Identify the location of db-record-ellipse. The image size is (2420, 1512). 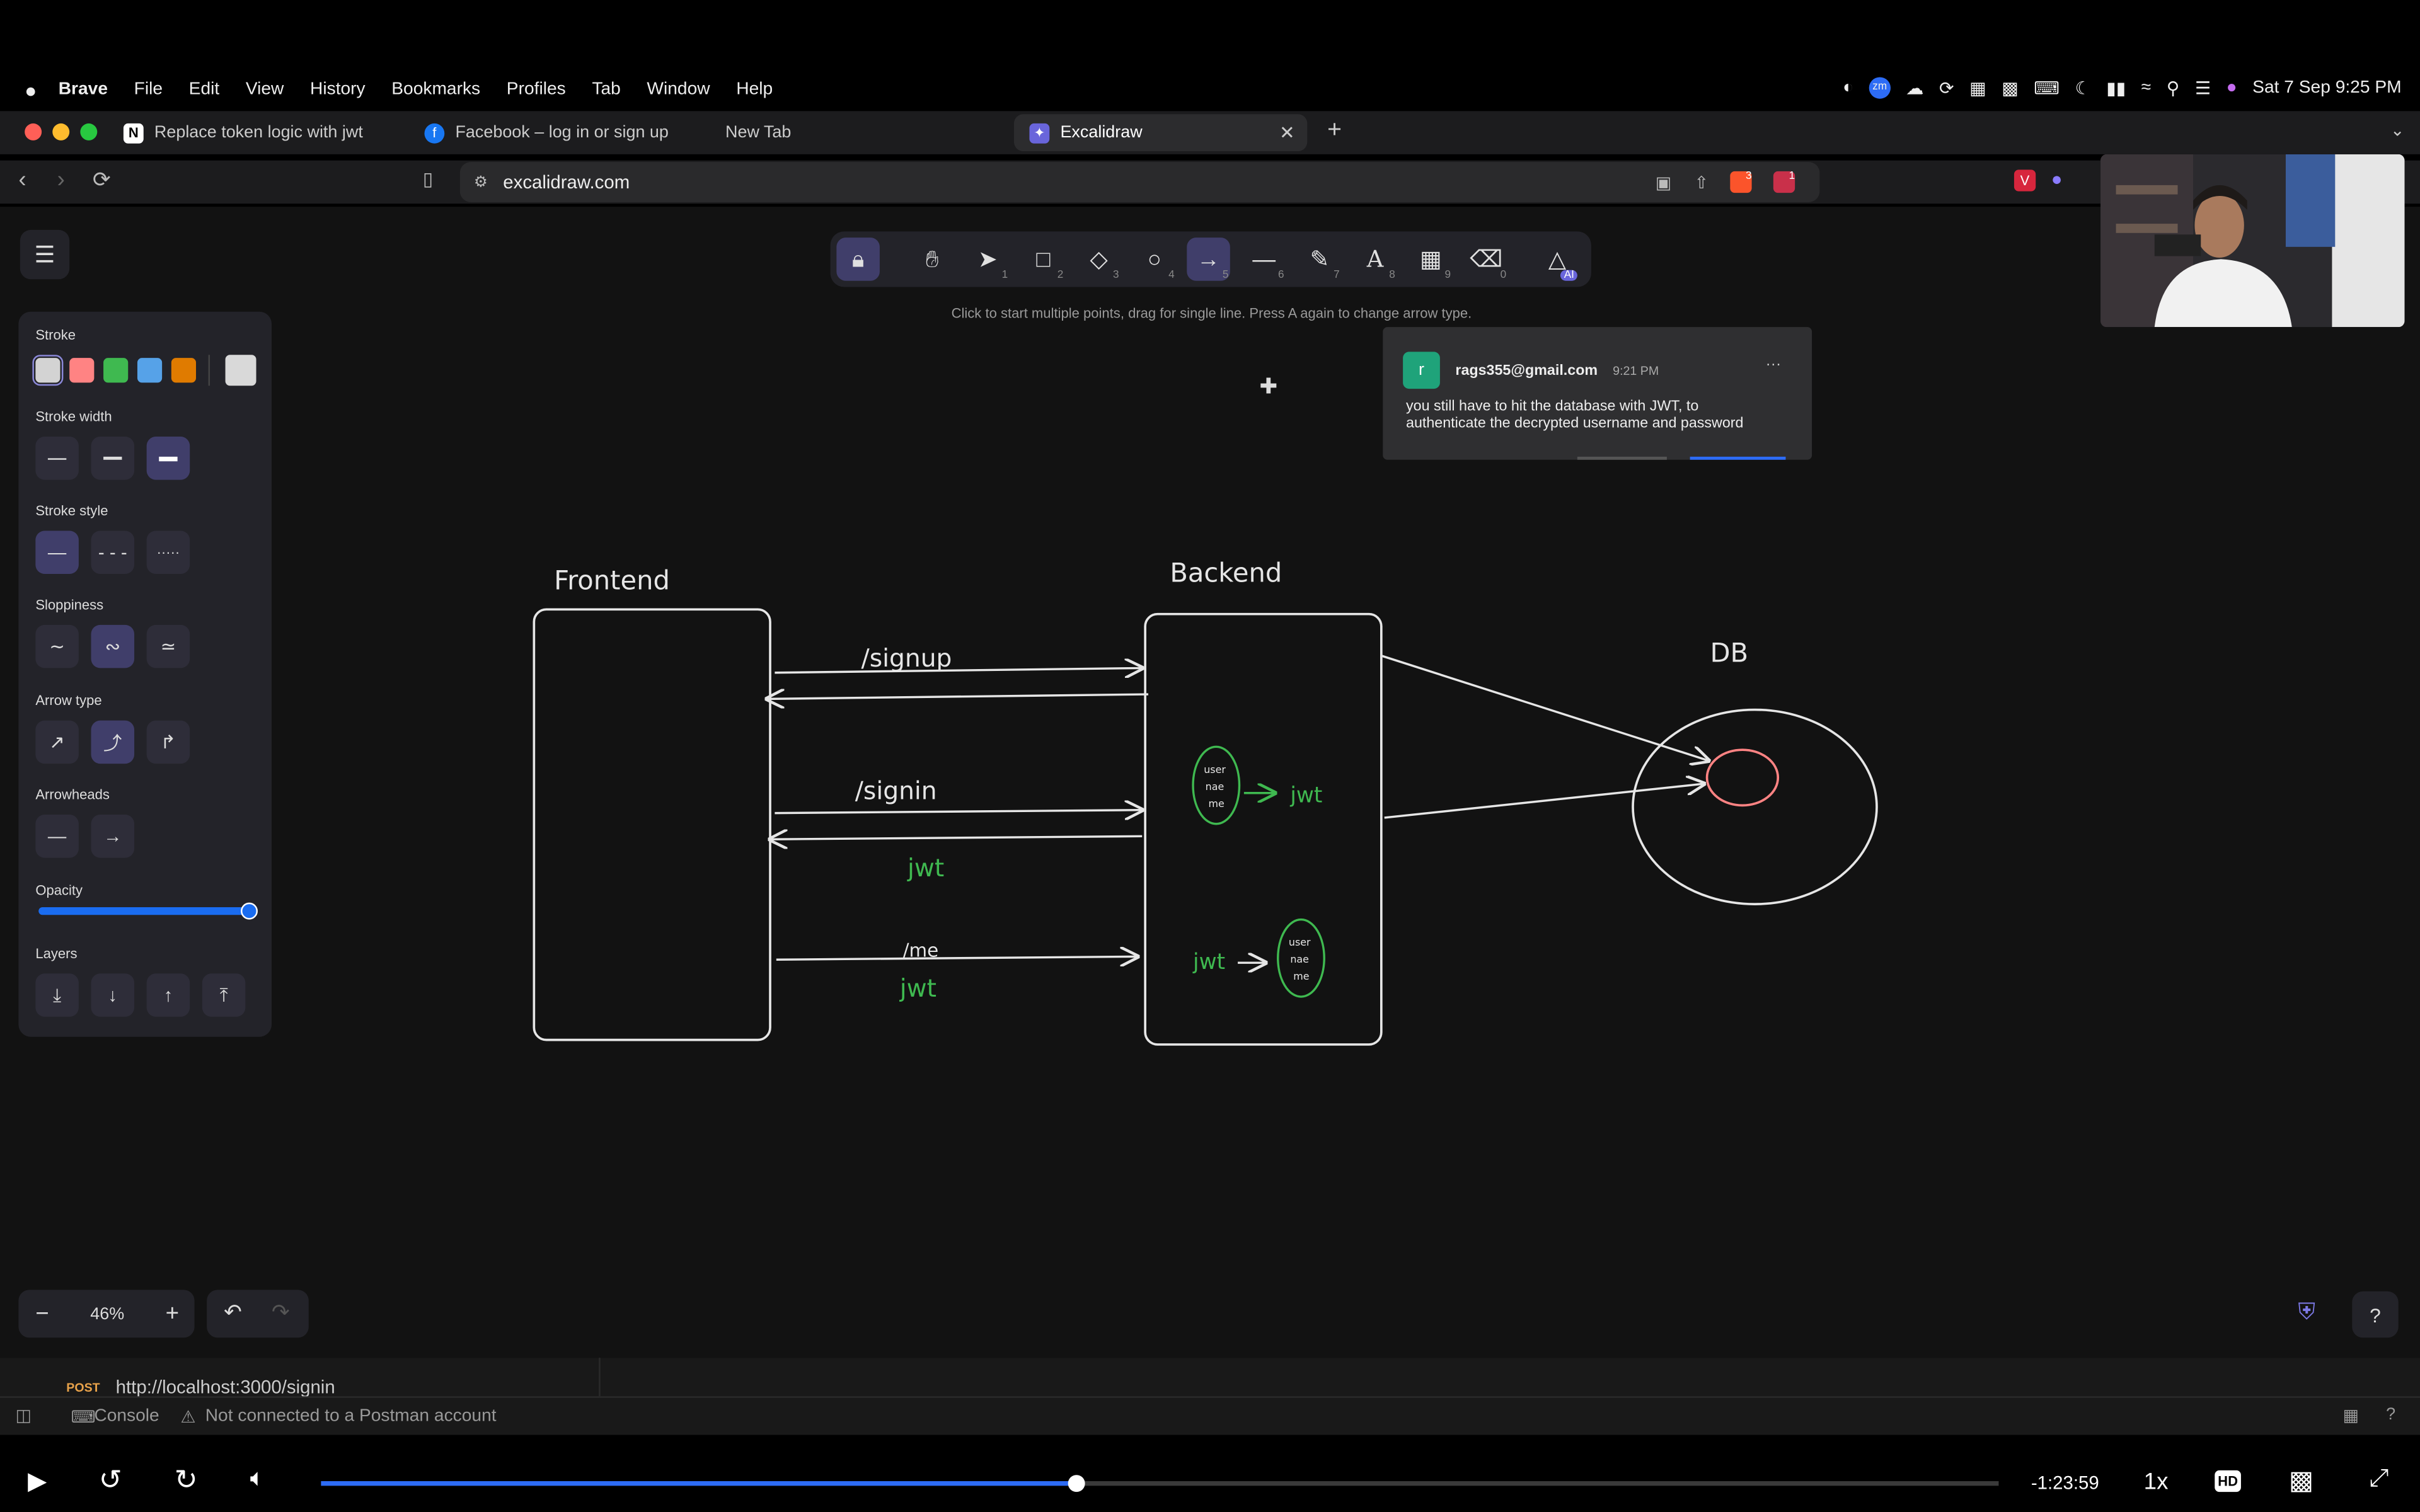
(1743, 777).